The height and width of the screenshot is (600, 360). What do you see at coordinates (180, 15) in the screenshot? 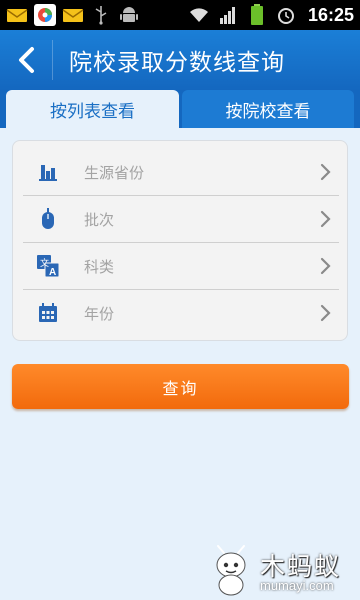
I see `status-bar: 16:25` at bounding box center [180, 15].